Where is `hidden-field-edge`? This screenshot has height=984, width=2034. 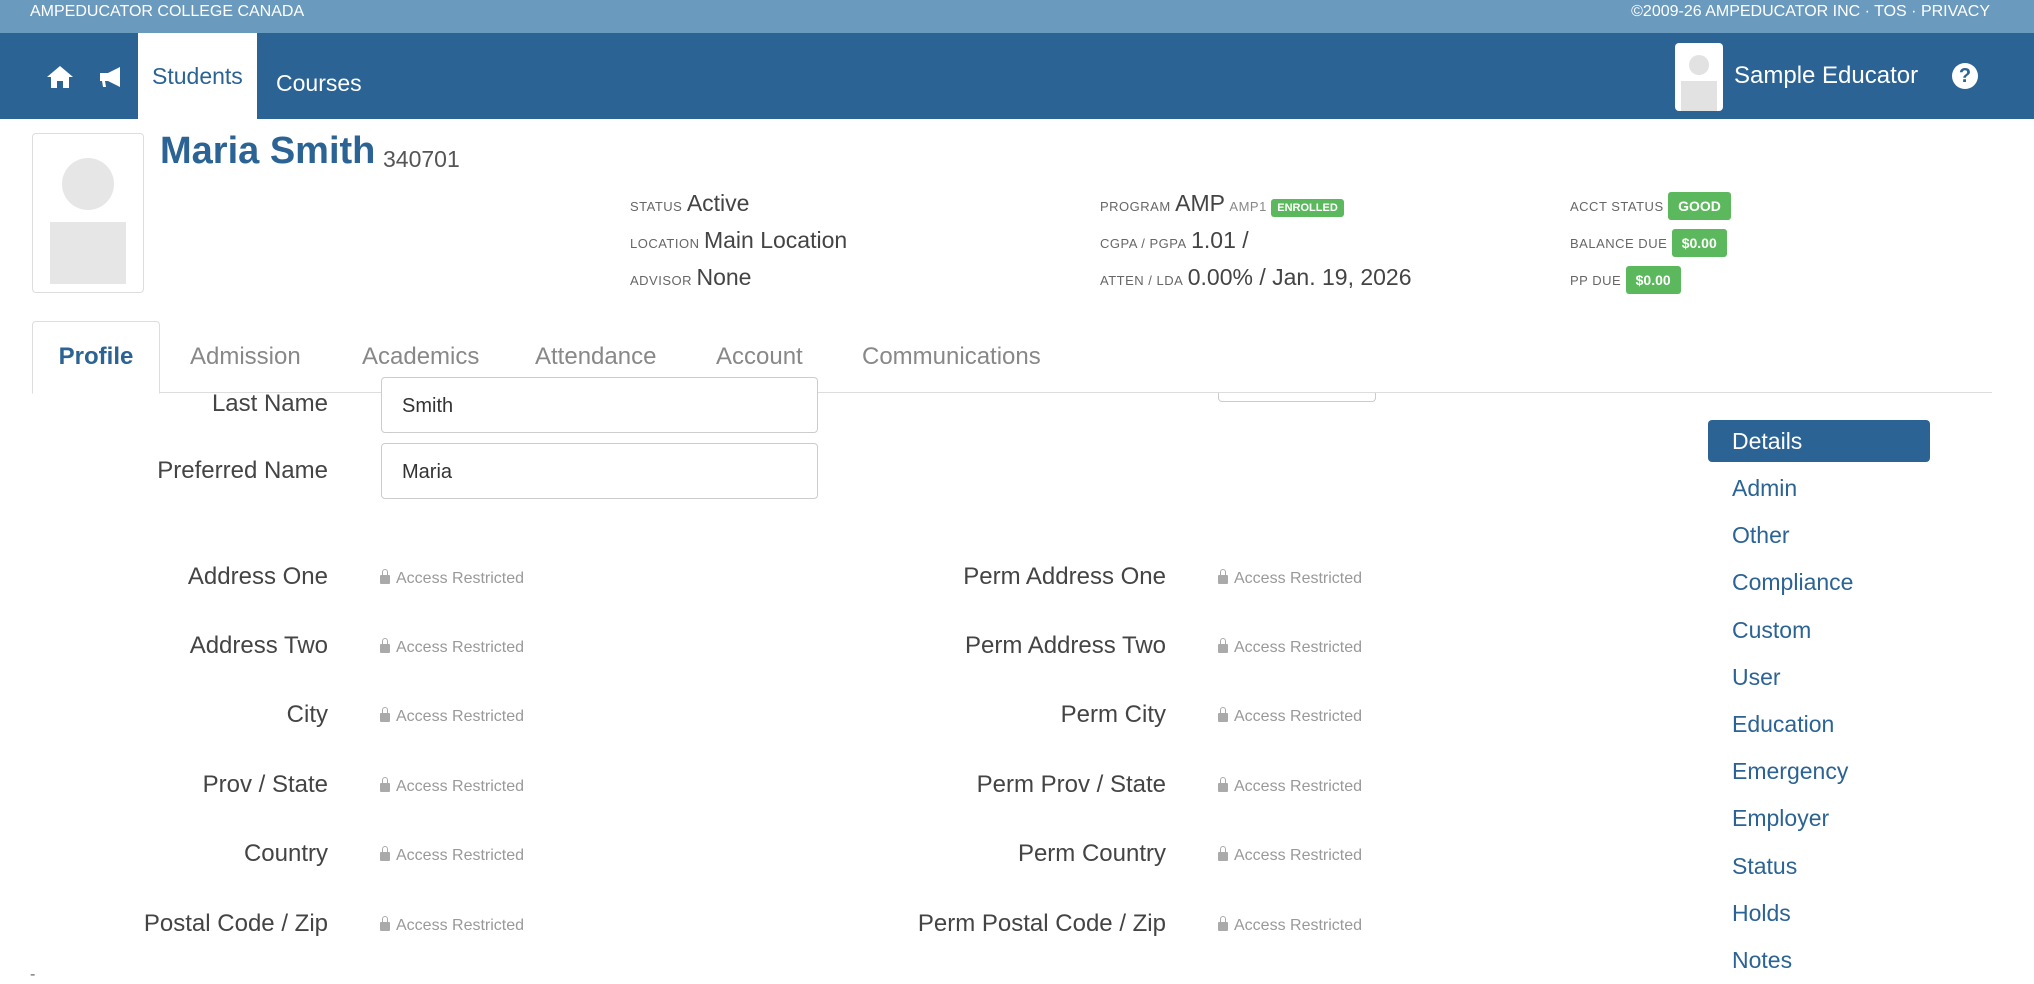 hidden-field-edge is located at coordinates (1297, 397).